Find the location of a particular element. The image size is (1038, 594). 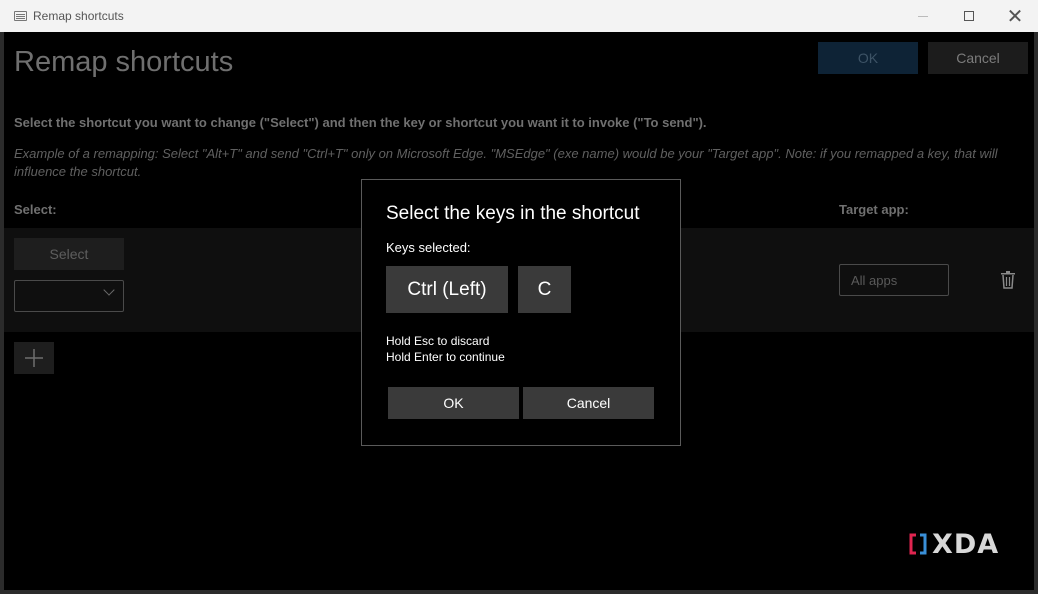

minimize-button is located at coordinates (923, 16).